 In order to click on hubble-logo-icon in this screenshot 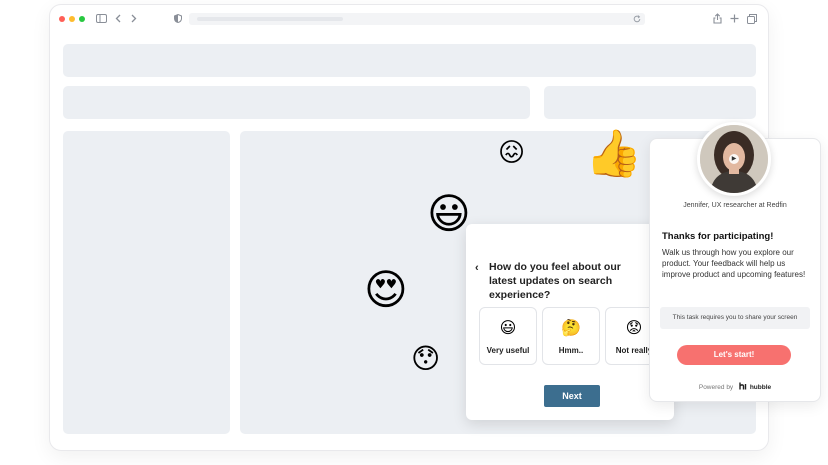, I will do `click(743, 386)`.